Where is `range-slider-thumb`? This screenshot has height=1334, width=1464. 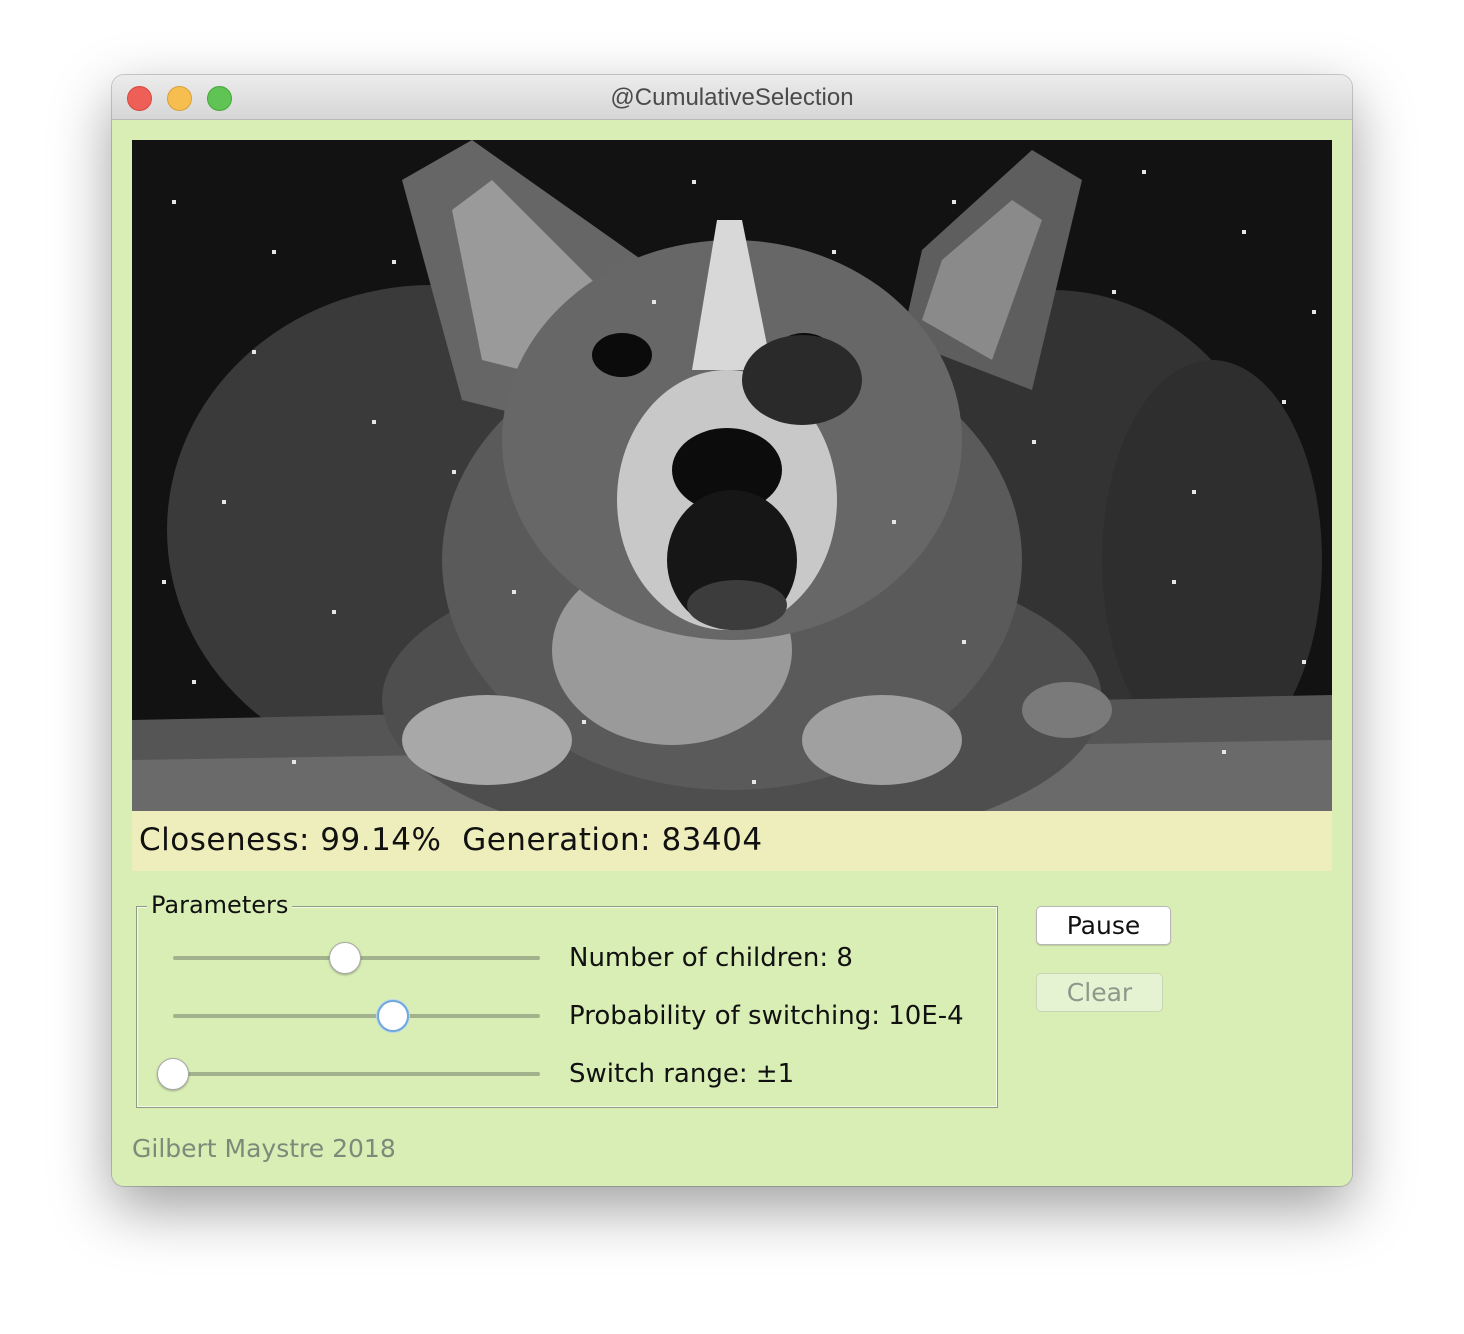 range-slider-thumb is located at coordinates (173, 1074).